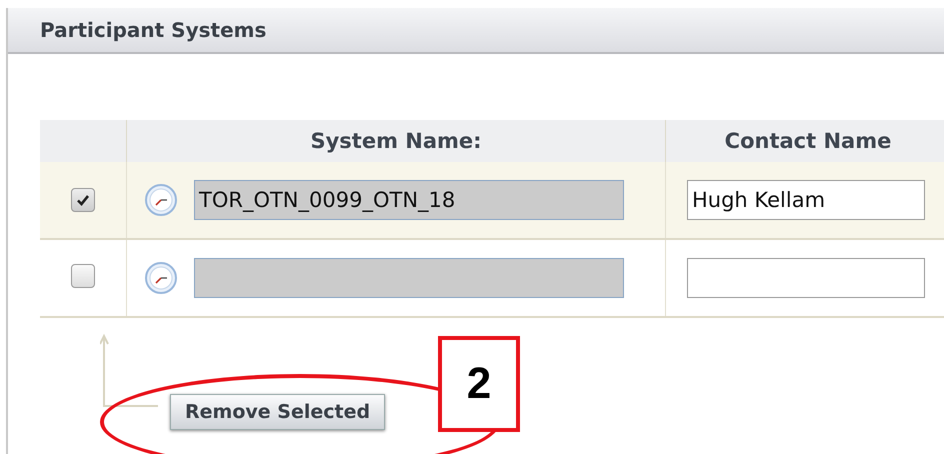 The image size is (944, 454). Describe the element at coordinates (278, 412) in the screenshot. I see `remove-selected-button: Remove Selected` at that location.